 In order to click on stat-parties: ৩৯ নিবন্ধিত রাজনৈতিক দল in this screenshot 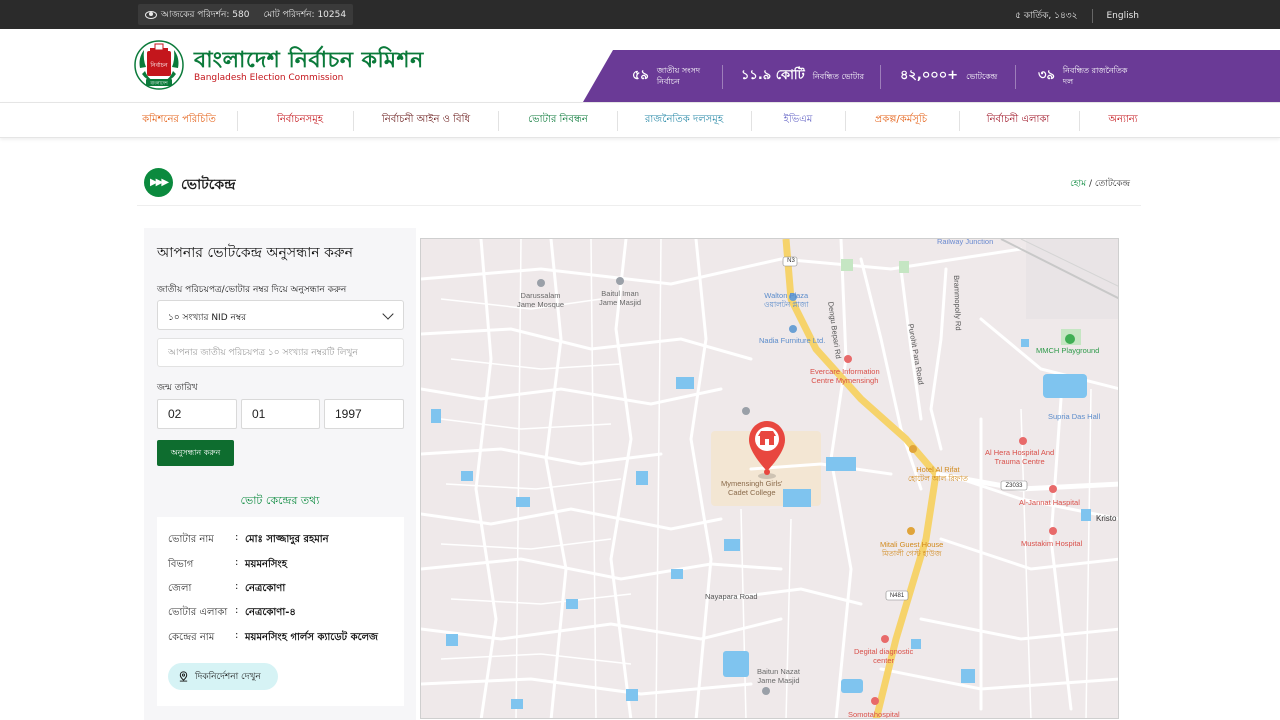, I will do `click(1083, 76)`.